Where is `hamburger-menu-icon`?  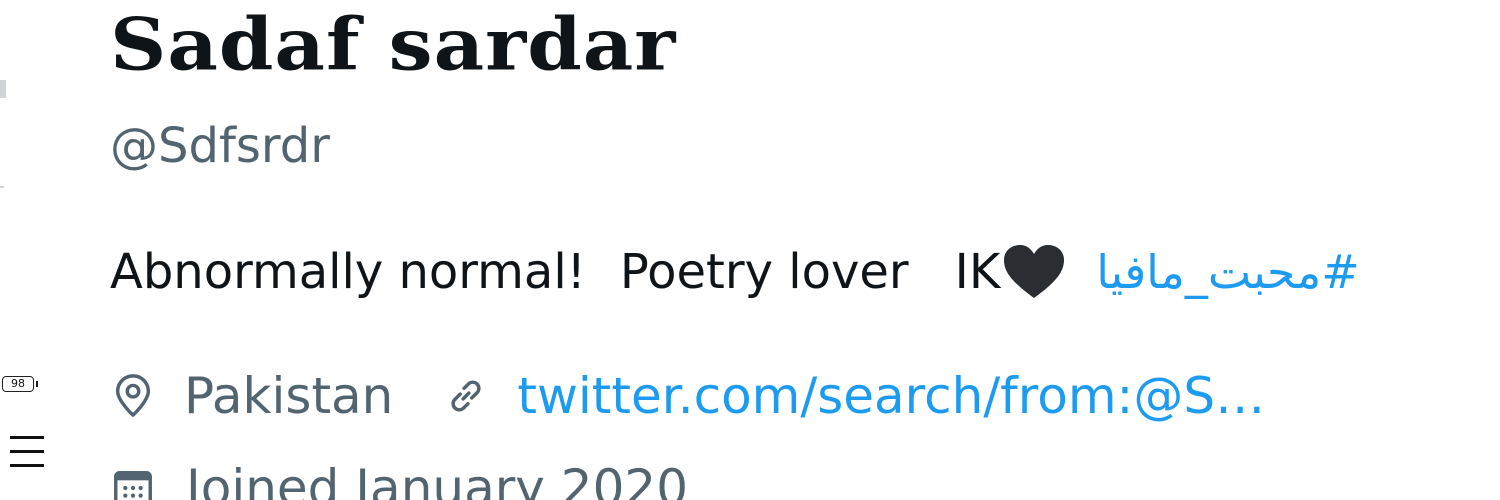 hamburger-menu-icon is located at coordinates (27, 453).